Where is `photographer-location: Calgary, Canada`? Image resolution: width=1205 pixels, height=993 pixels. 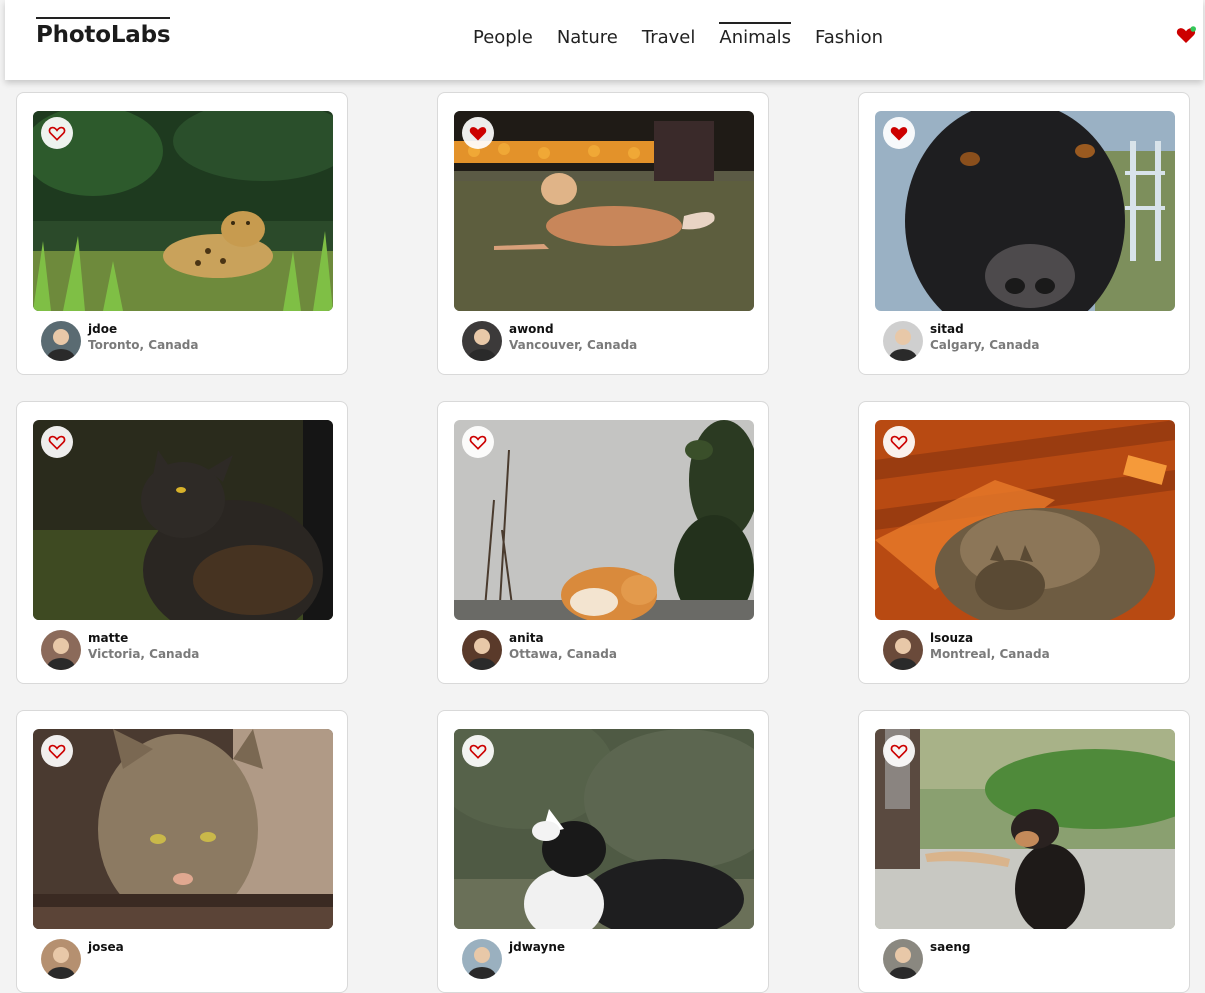
photographer-location: Calgary, Canada is located at coordinates (985, 345).